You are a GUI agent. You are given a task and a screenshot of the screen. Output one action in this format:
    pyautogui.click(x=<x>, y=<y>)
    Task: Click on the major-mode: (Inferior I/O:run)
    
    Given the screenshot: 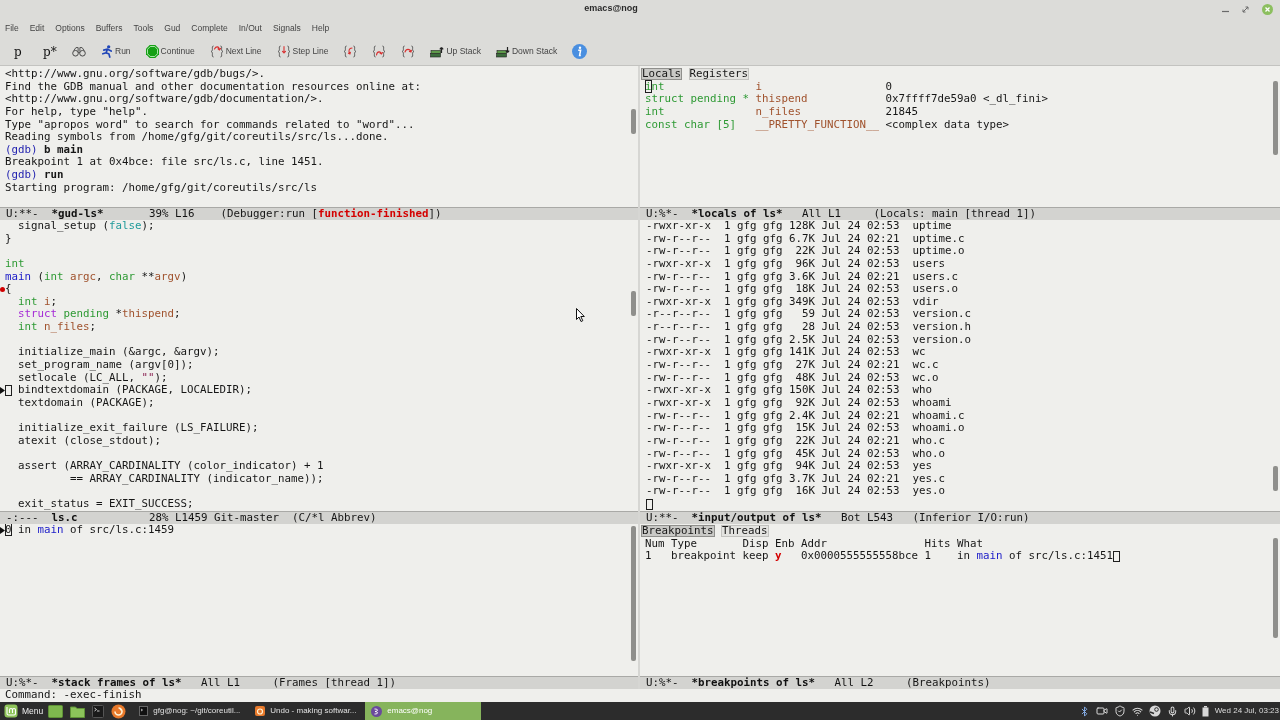 What is the action you would take?
    pyautogui.click(x=971, y=518)
    